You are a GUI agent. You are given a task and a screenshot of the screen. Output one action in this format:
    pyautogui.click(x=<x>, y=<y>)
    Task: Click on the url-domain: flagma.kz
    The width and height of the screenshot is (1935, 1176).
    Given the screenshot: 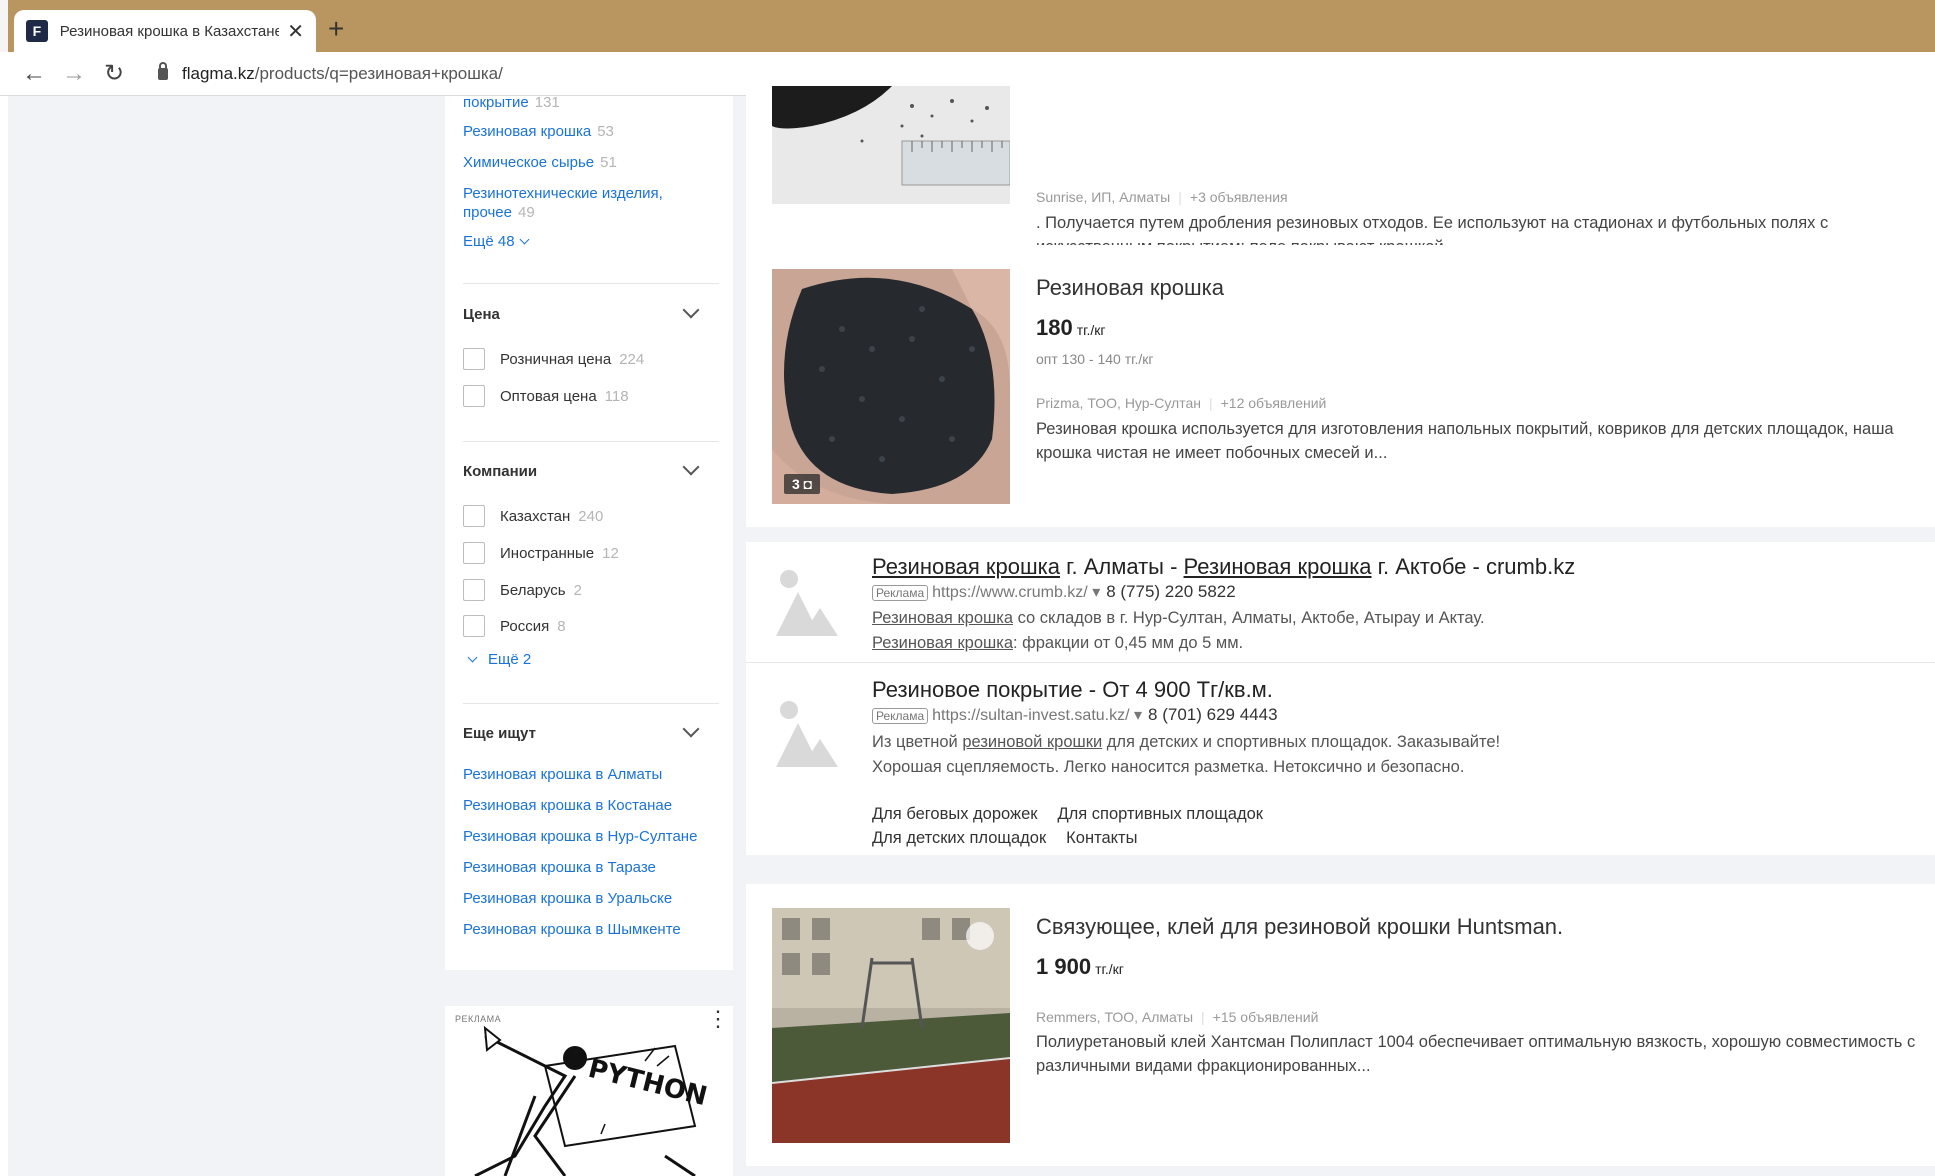 What is the action you would take?
    pyautogui.click(x=218, y=73)
    